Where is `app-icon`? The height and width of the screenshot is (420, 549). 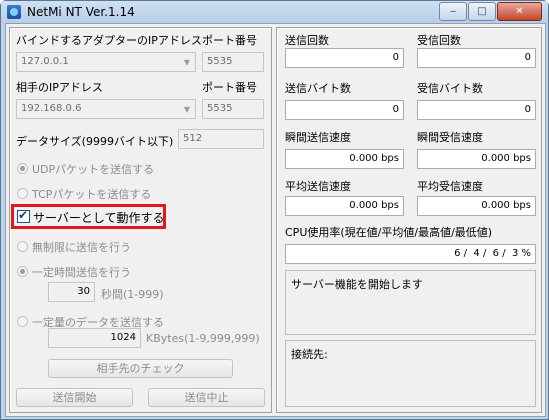 app-icon is located at coordinates (14, 12).